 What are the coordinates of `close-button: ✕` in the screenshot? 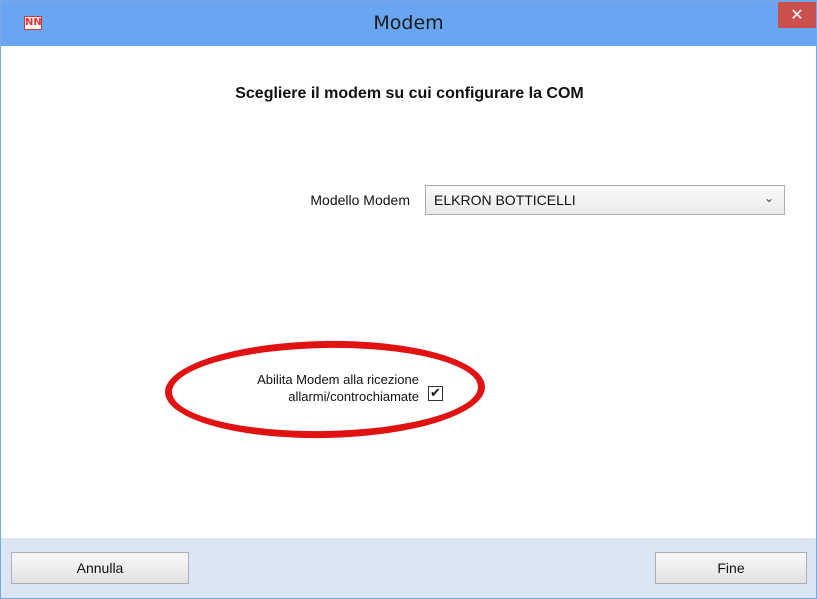 It's located at (797, 15).